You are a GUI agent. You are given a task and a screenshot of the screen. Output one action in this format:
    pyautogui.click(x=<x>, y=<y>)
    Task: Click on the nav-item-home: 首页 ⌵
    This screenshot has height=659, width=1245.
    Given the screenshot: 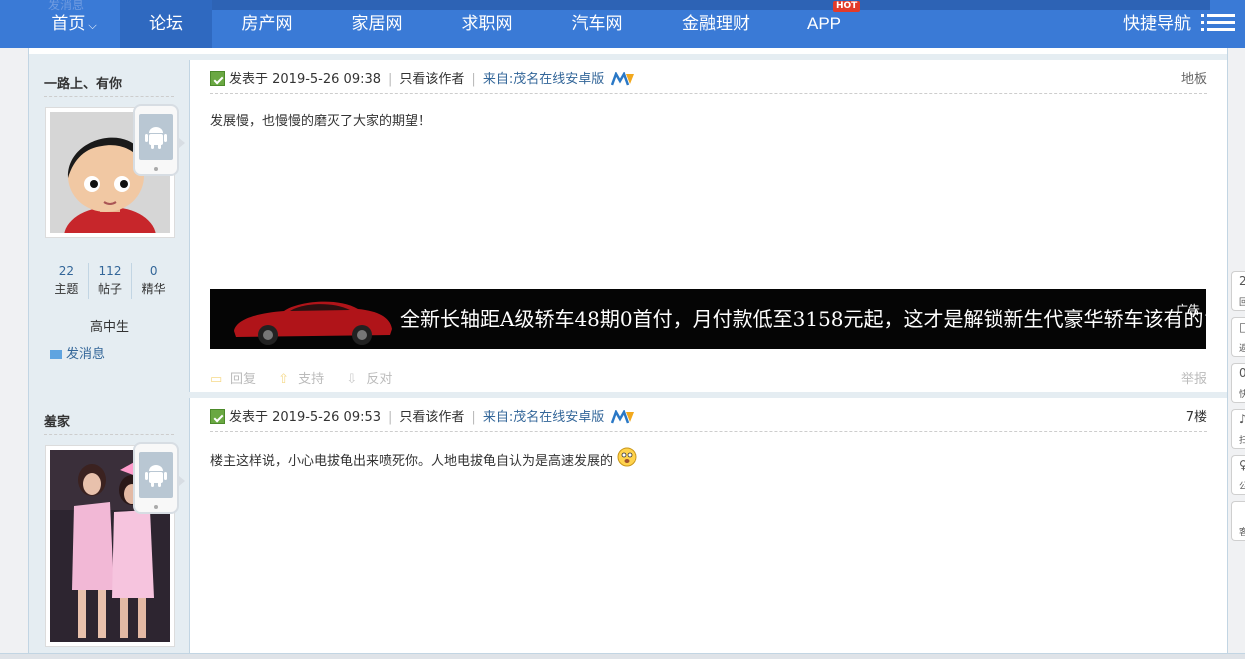 What is the action you would take?
    pyautogui.click(x=74, y=24)
    